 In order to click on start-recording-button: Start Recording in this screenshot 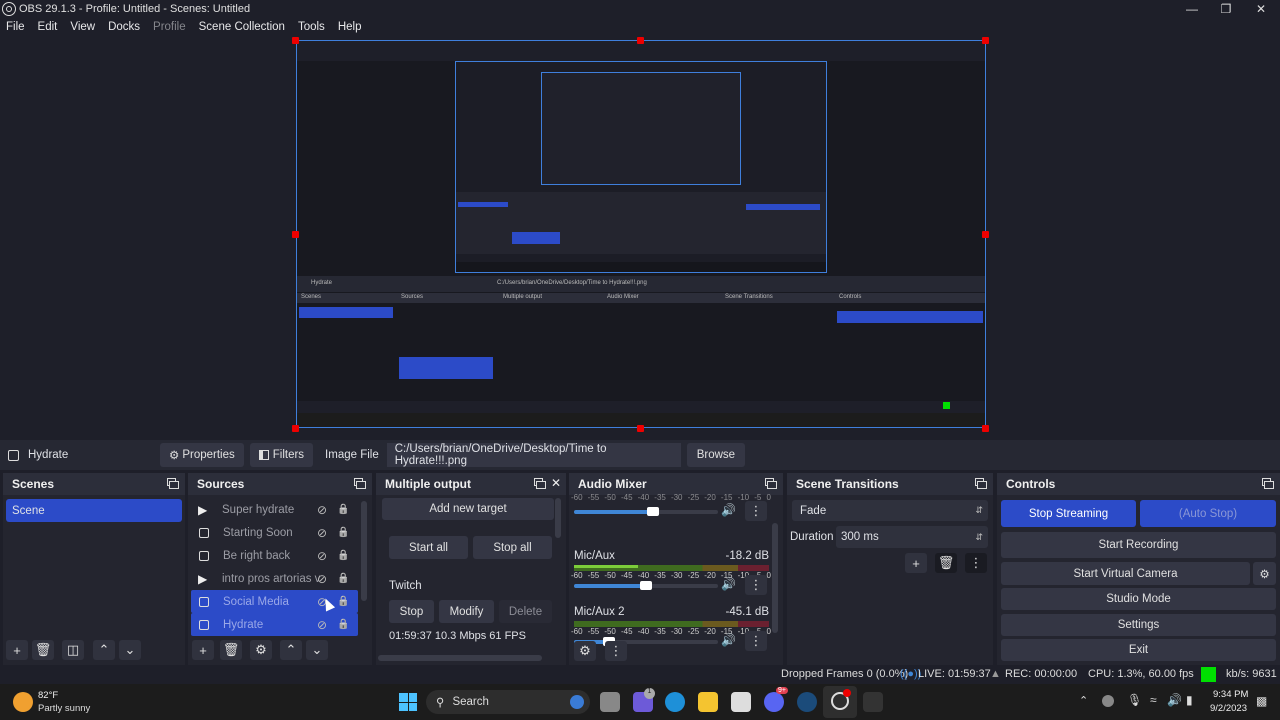, I will do `click(1138, 545)`.